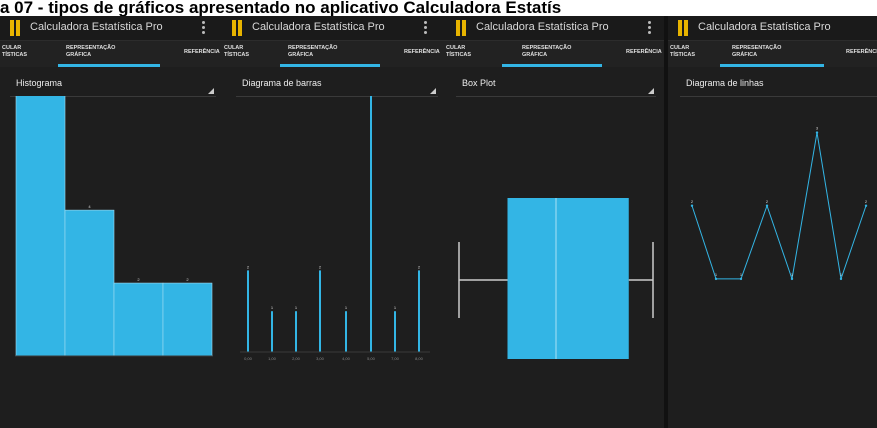 The width and height of the screenshot is (877, 428). I want to click on selector-label: Box Plot, so click(479, 83).